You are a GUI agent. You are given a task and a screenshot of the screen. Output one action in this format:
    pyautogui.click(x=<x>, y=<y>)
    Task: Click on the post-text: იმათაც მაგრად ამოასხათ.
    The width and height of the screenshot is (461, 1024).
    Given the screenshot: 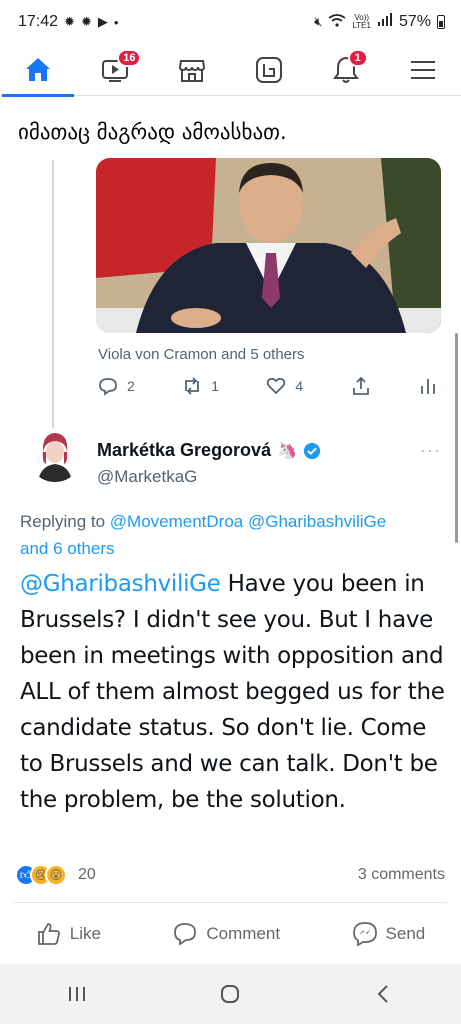 What is the action you would take?
    pyautogui.click(x=152, y=132)
    